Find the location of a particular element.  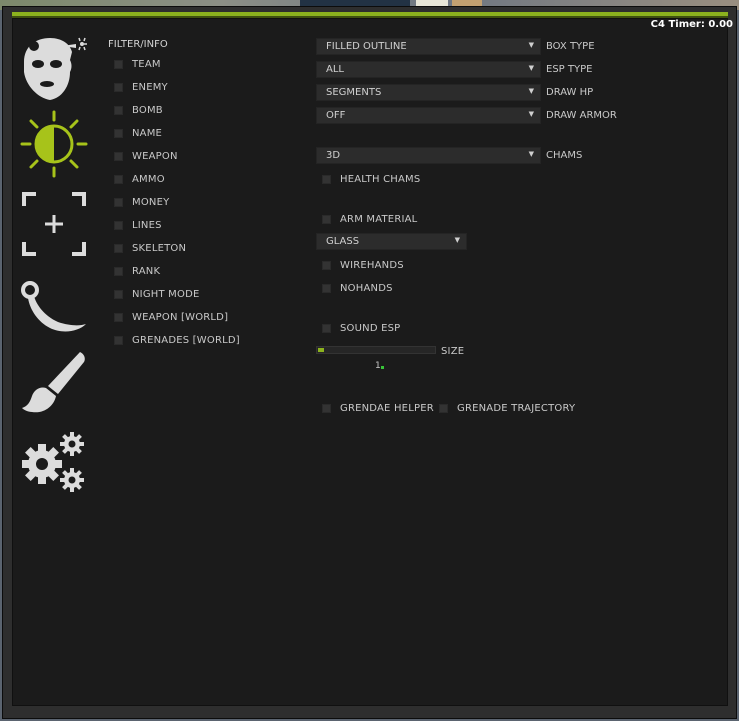

tab-settings is located at coordinates (54, 460).